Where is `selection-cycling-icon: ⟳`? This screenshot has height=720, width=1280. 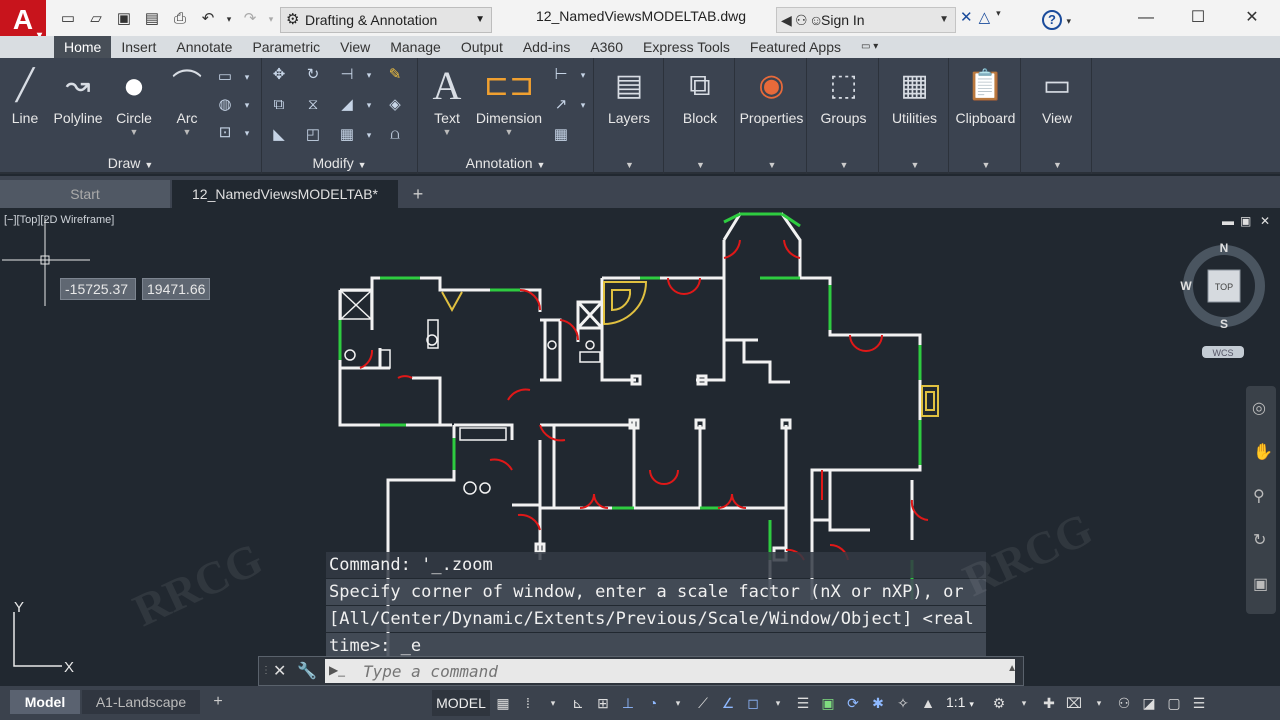 selection-cycling-icon: ⟳ is located at coordinates (853, 703).